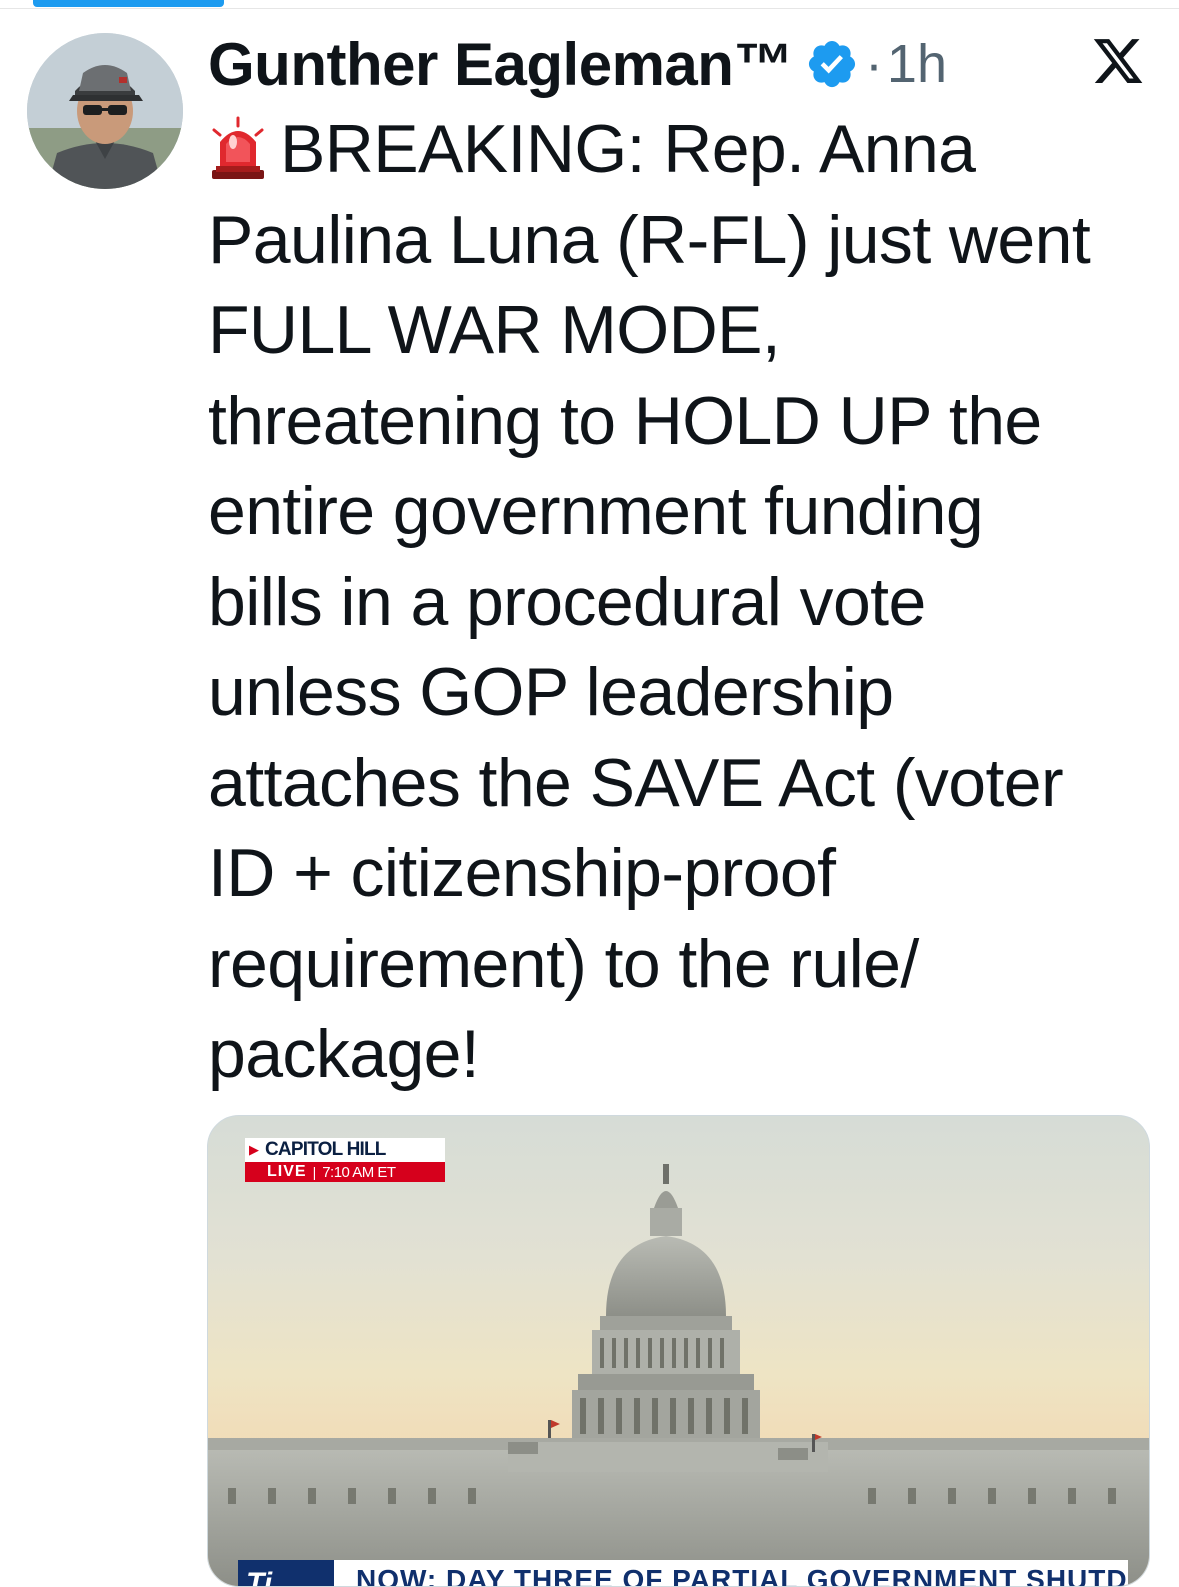 Image resolution: width=1179 pixels, height=1587 pixels. Describe the element at coordinates (917, 64) in the screenshot. I see `tweet-timestamp: 1h` at that location.